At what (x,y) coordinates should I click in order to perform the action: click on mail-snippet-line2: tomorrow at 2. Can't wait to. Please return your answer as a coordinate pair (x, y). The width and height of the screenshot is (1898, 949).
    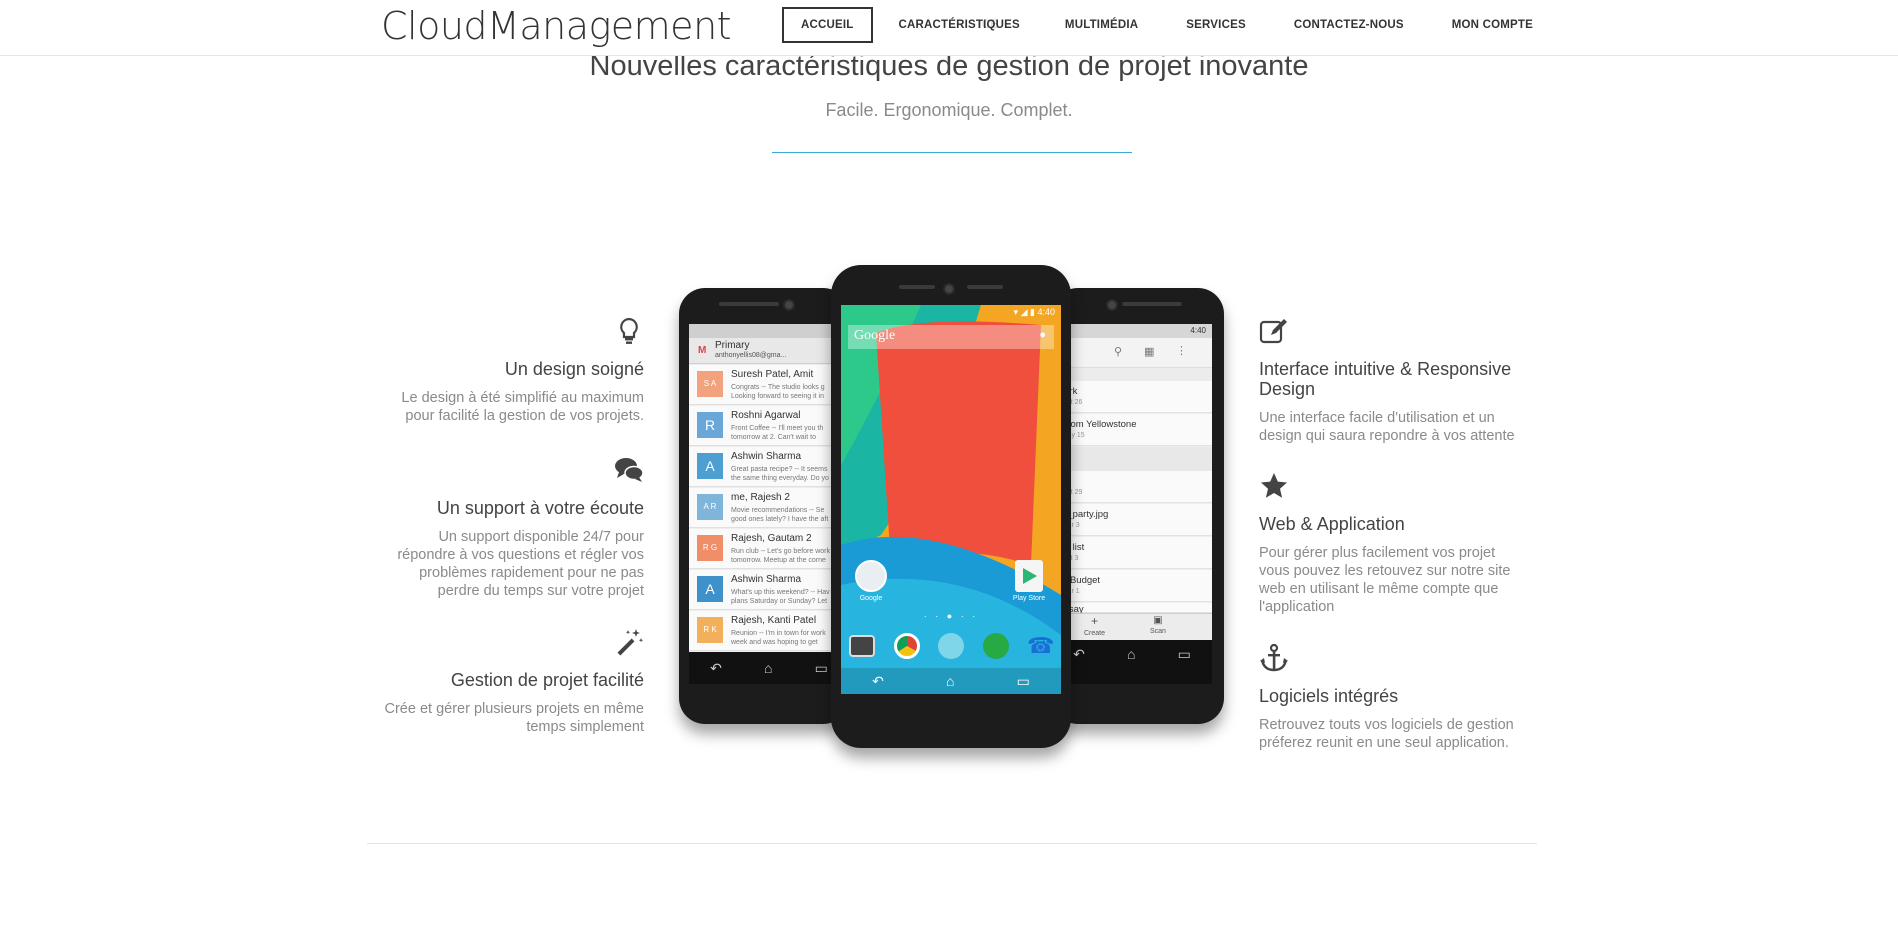
    Looking at the image, I should click on (773, 437).